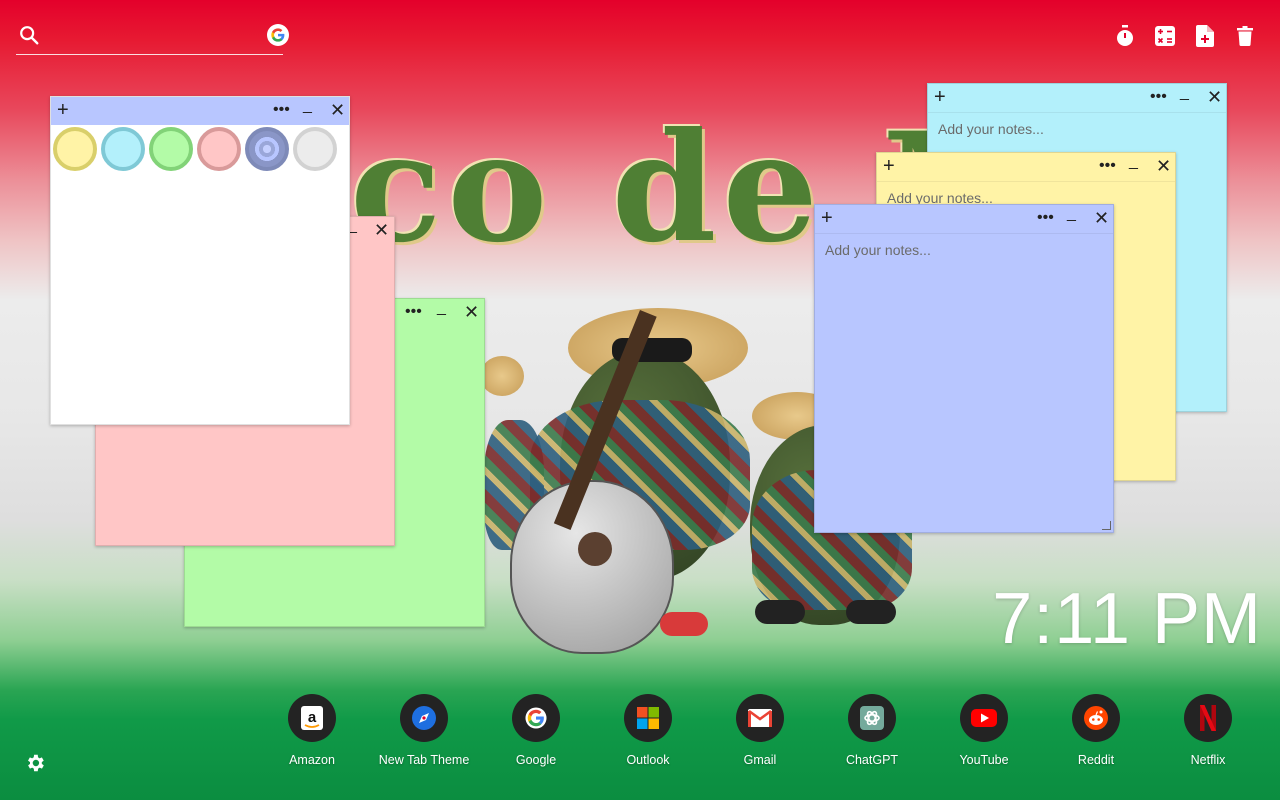  I want to click on timer-icon, so click(1125, 36).